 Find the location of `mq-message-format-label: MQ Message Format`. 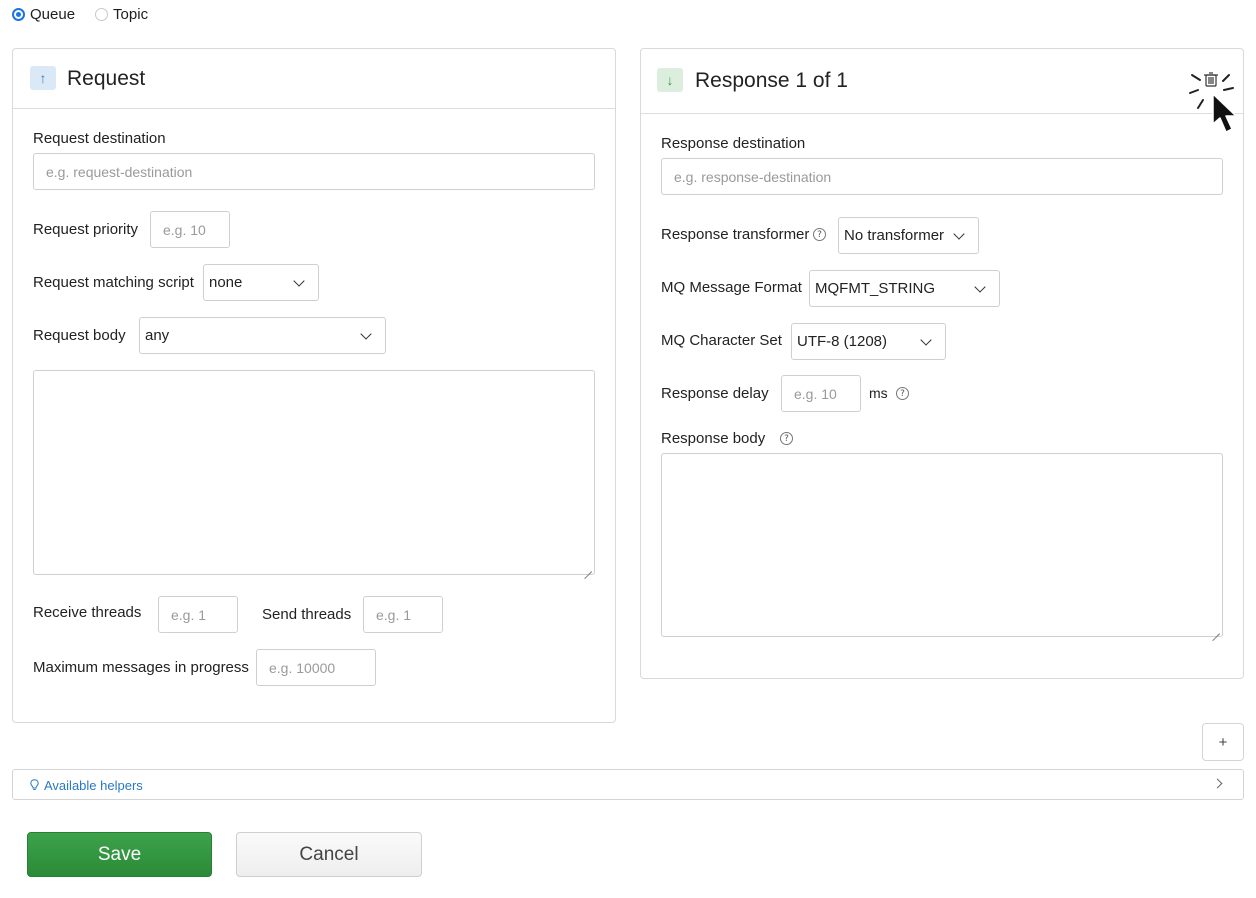

mq-message-format-label: MQ Message Format is located at coordinates (731, 287).